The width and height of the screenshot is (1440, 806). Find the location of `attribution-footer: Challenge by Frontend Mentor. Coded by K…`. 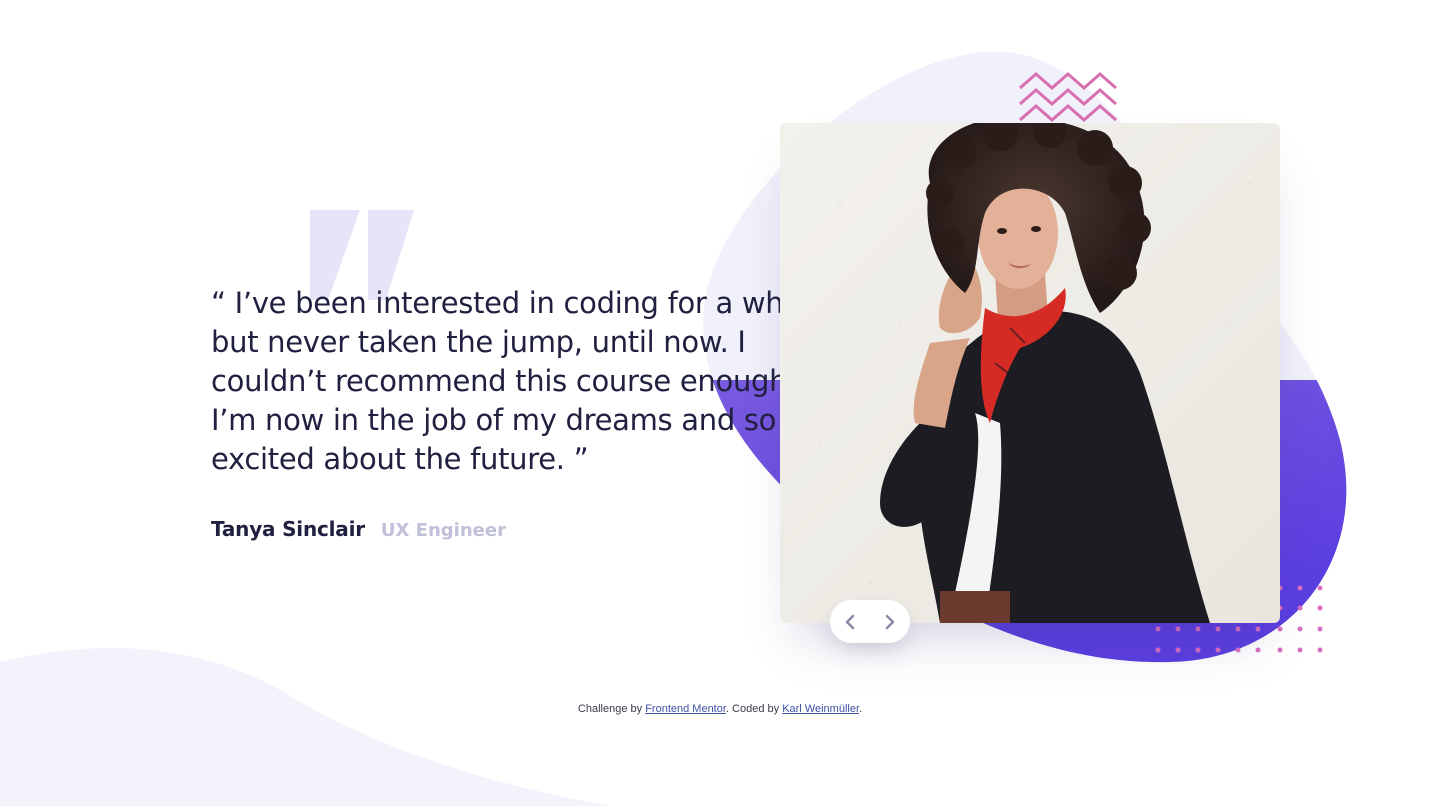

attribution-footer: Challenge by Frontend Mentor. Coded by K… is located at coordinates (720, 709).